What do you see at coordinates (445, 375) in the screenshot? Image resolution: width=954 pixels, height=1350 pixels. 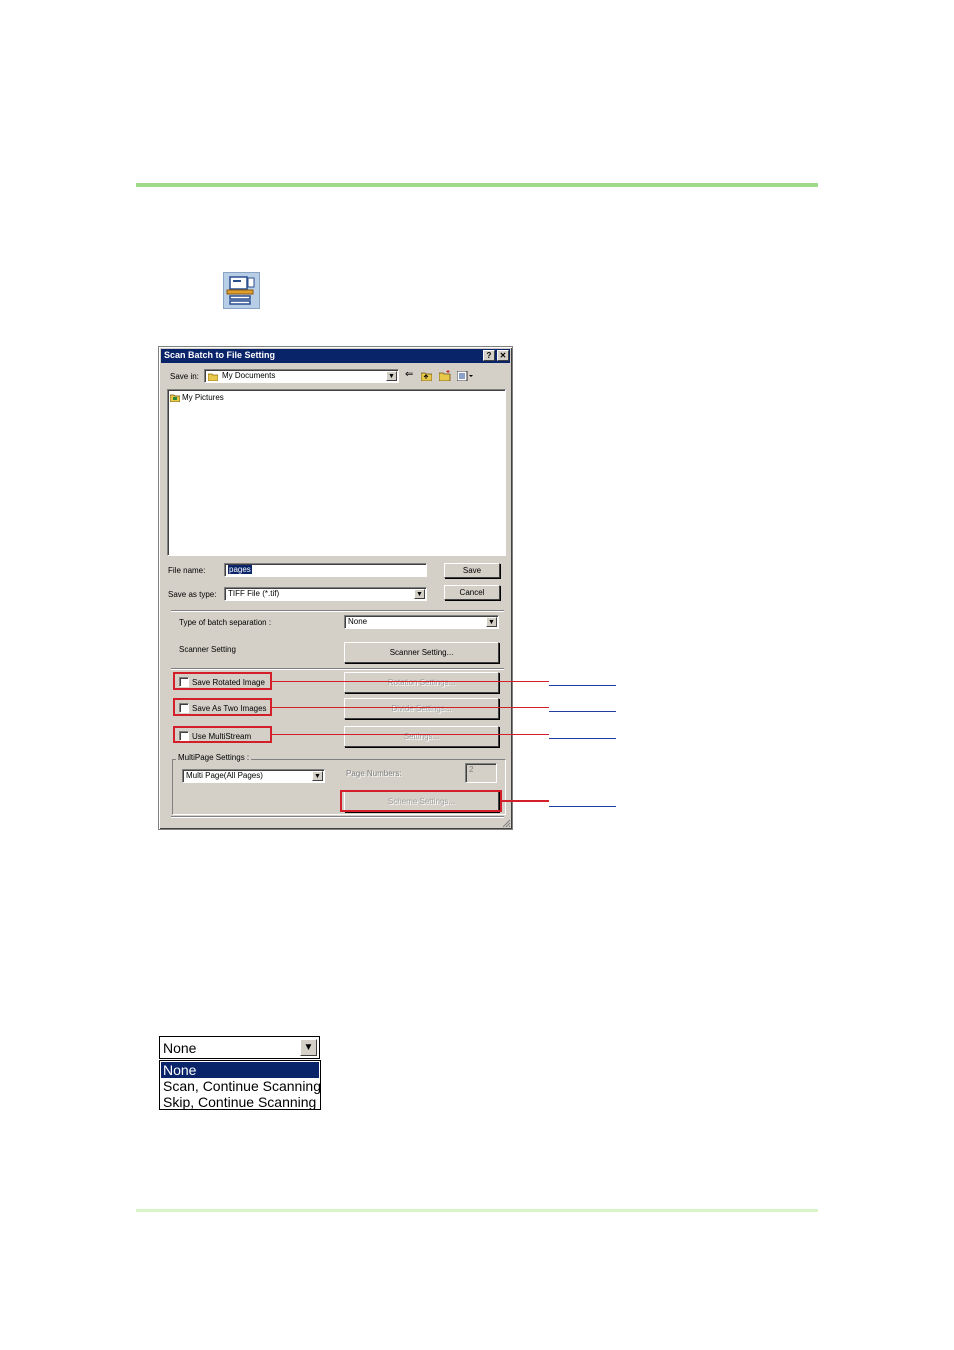 I see `new-folder-icon` at bounding box center [445, 375].